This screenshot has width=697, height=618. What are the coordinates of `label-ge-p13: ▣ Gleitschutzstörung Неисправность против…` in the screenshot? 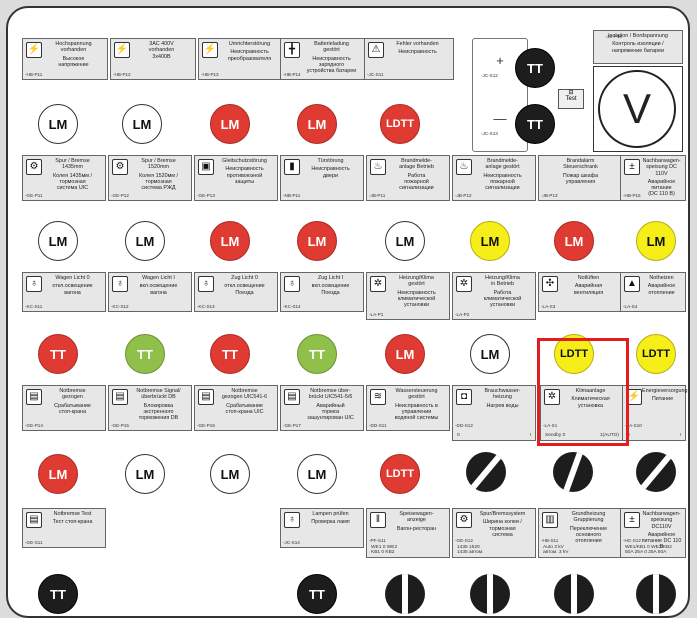 It's located at (236, 178).